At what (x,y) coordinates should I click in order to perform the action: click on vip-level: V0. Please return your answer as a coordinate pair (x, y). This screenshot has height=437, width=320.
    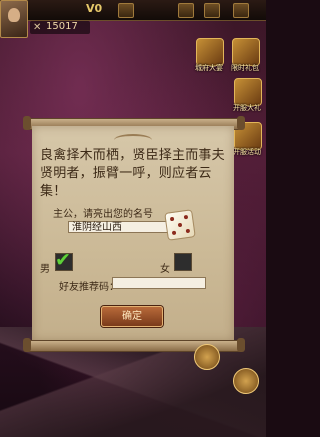
    Looking at the image, I should click on (94, 8).